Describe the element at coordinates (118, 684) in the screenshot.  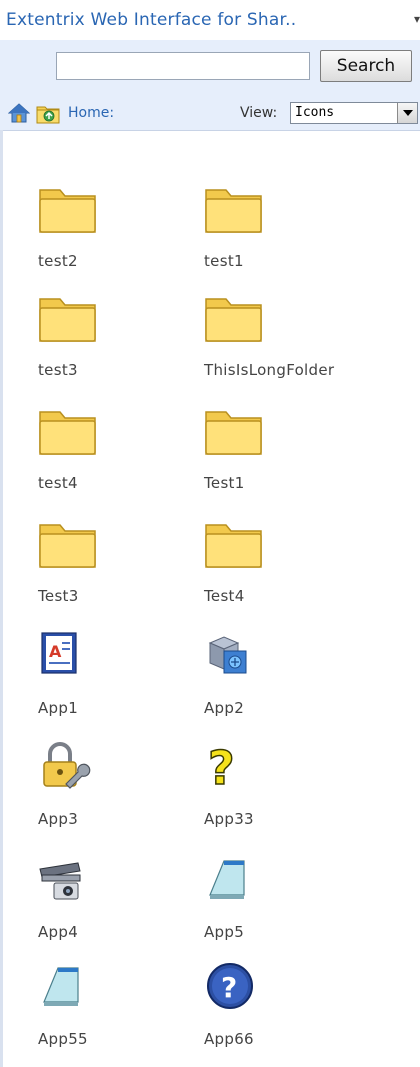
I see `grid-item: A App1` at that location.